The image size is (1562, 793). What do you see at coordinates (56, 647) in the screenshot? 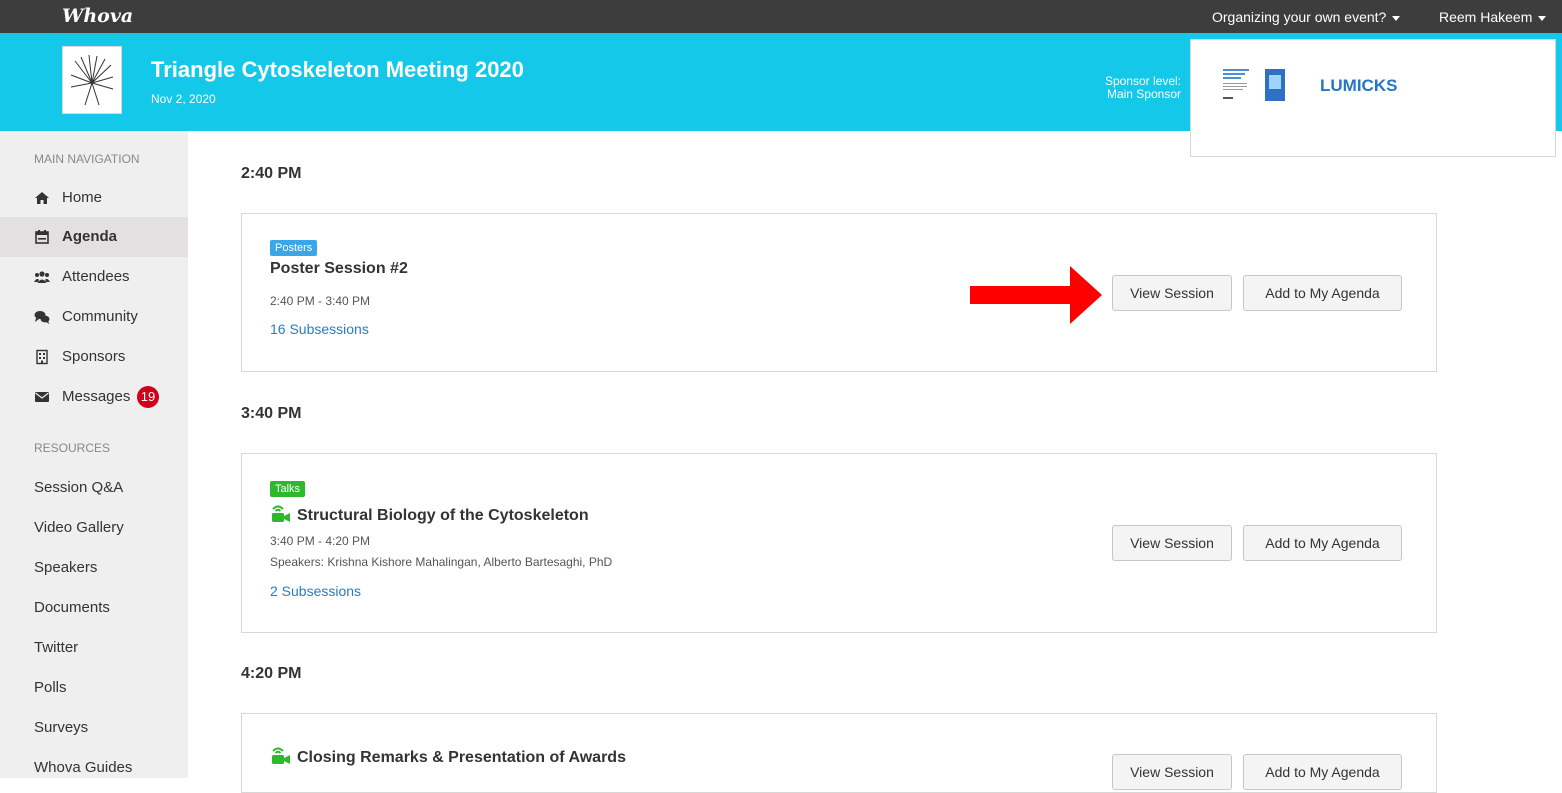
I see `sidebar-item-label: Twitter` at bounding box center [56, 647].